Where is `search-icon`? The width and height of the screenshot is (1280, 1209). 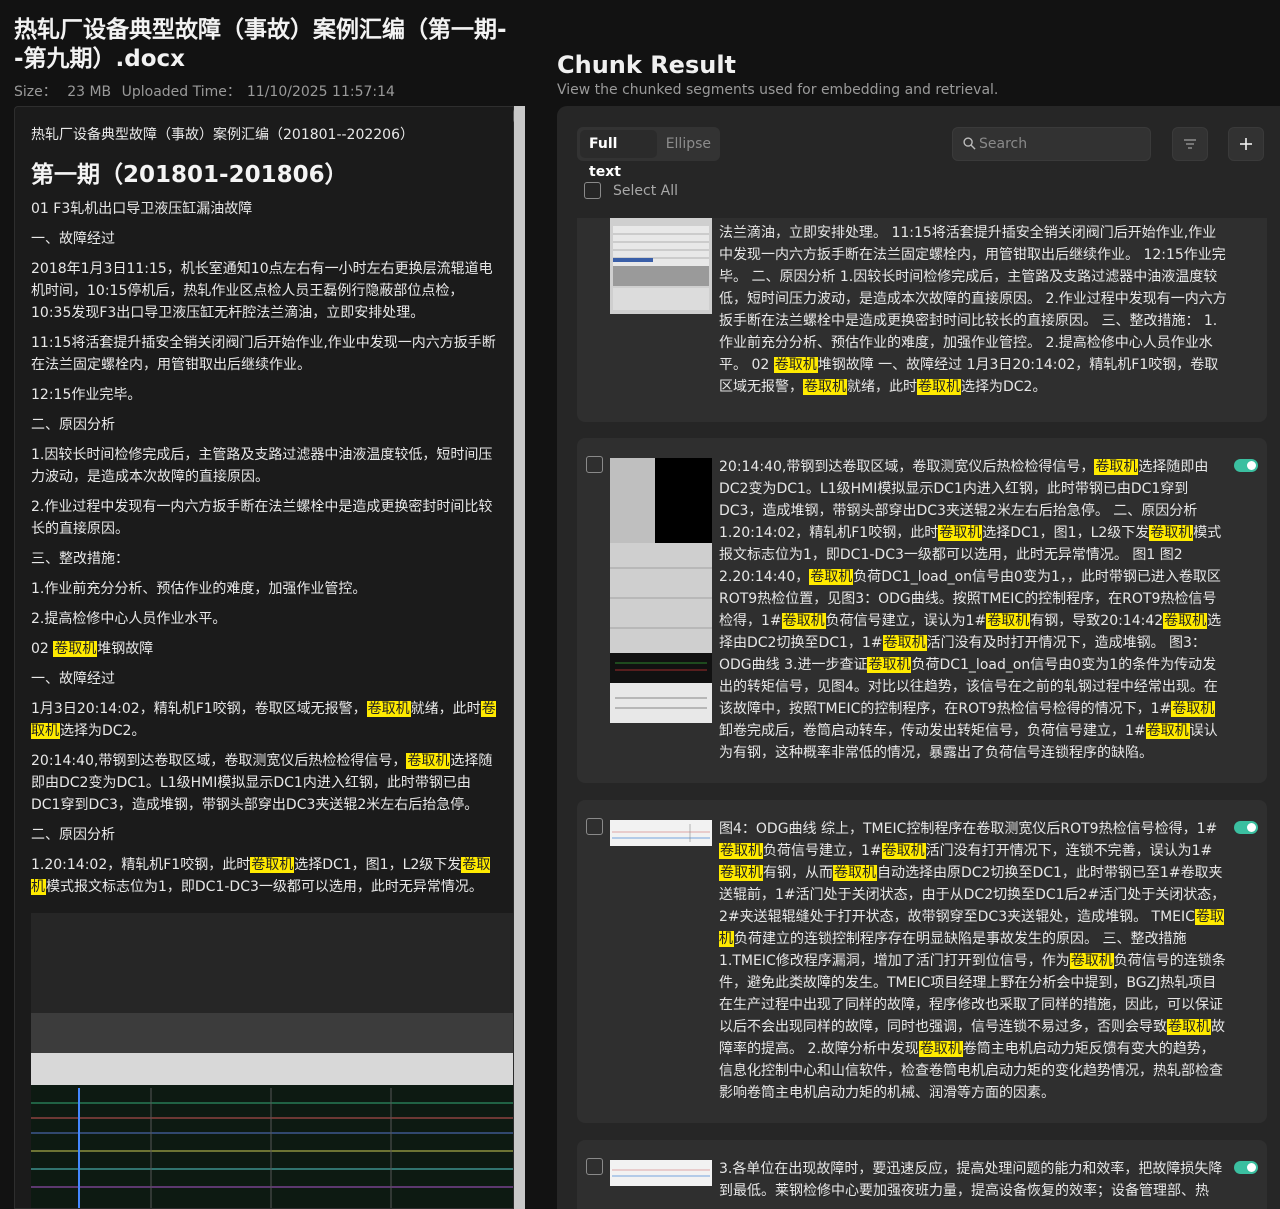 search-icon is located at coordinates (969, 143).